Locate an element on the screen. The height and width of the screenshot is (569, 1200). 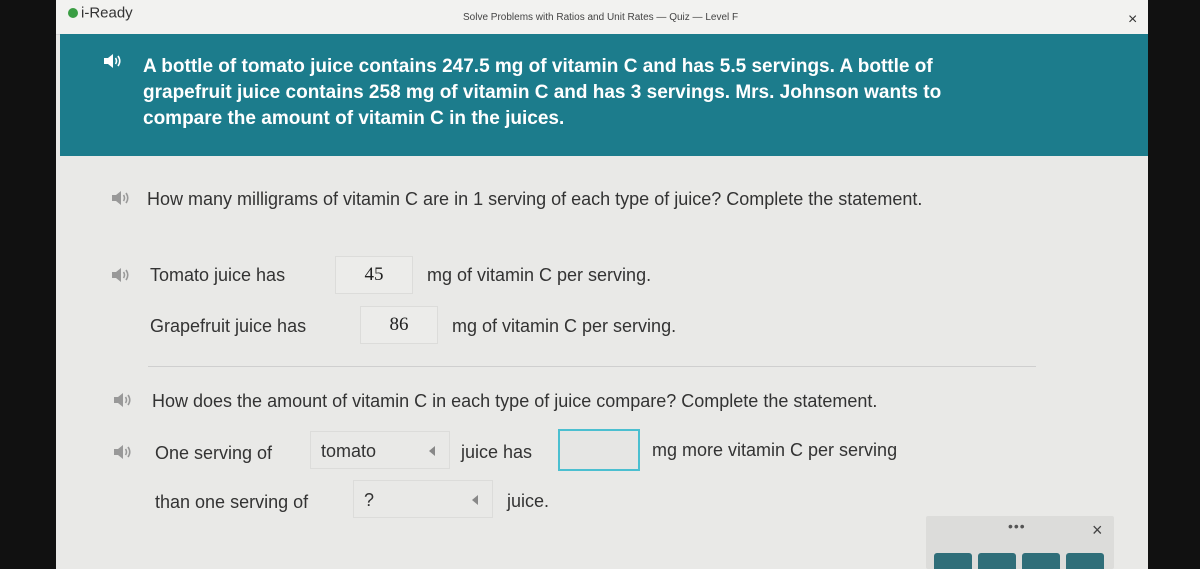
juice-type-dropdown-2: ? is located at coordinates (423, 499).